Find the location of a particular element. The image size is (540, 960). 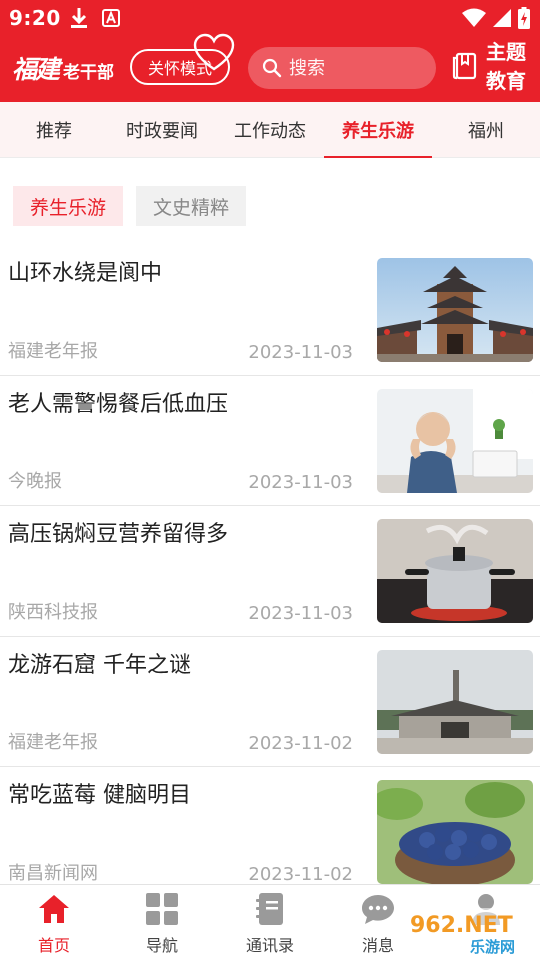

news-source: 陕西科技报 is located at coordinates (53, 612).